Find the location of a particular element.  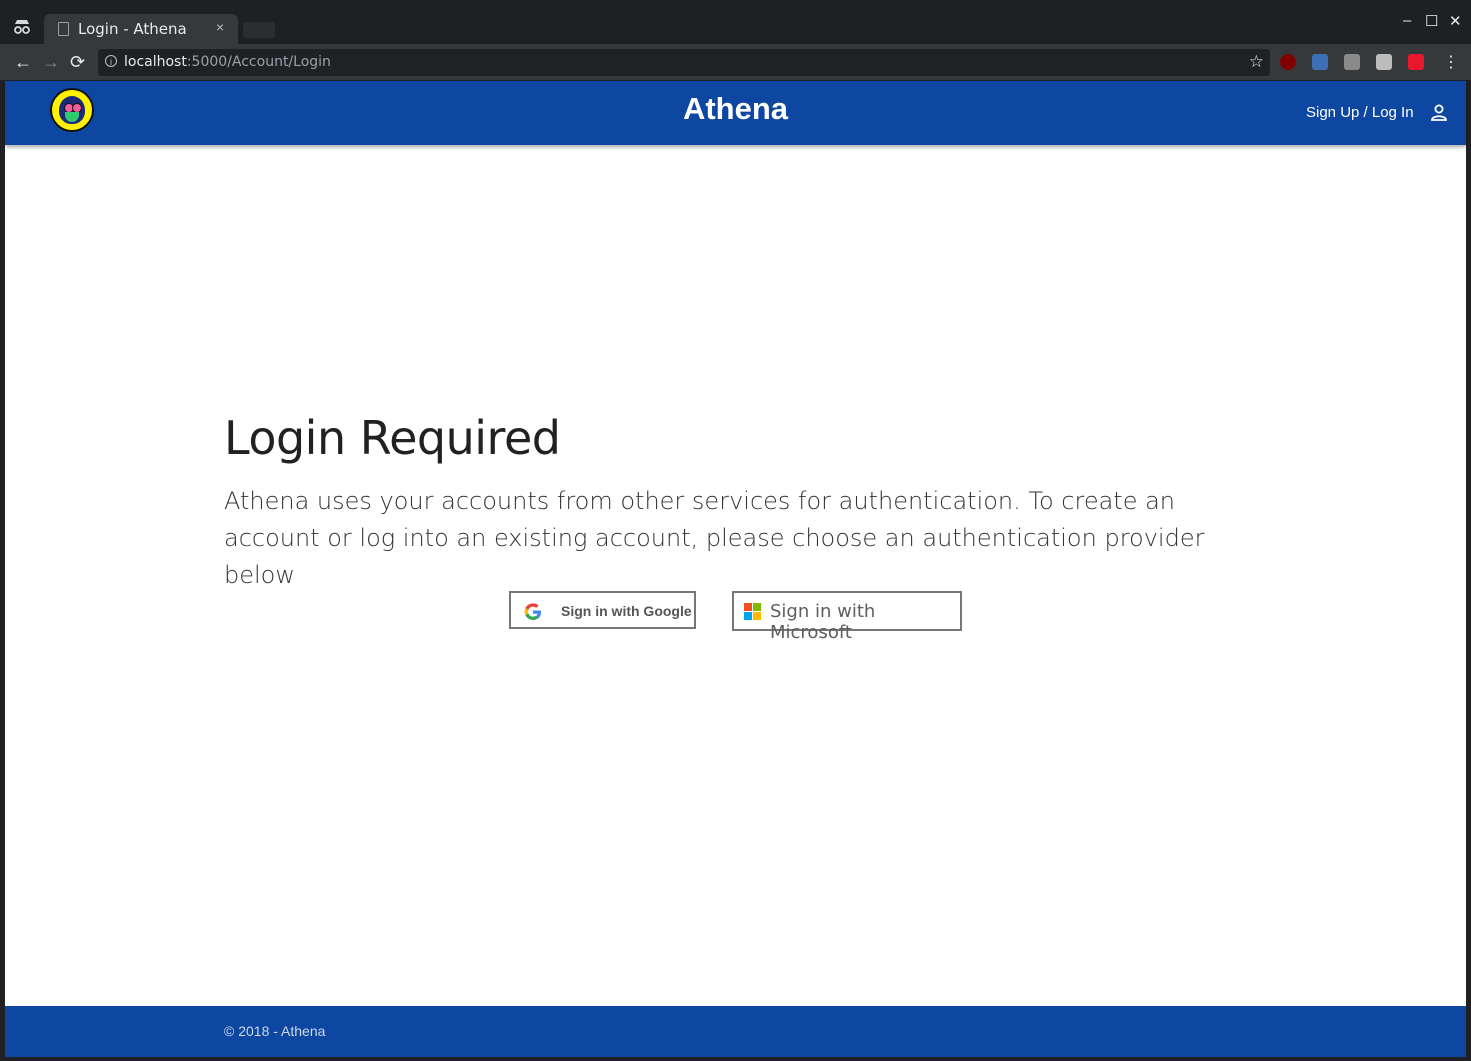

microsoft-signin-button: Sign in with Microsoft is located at coordinates (847, 617).